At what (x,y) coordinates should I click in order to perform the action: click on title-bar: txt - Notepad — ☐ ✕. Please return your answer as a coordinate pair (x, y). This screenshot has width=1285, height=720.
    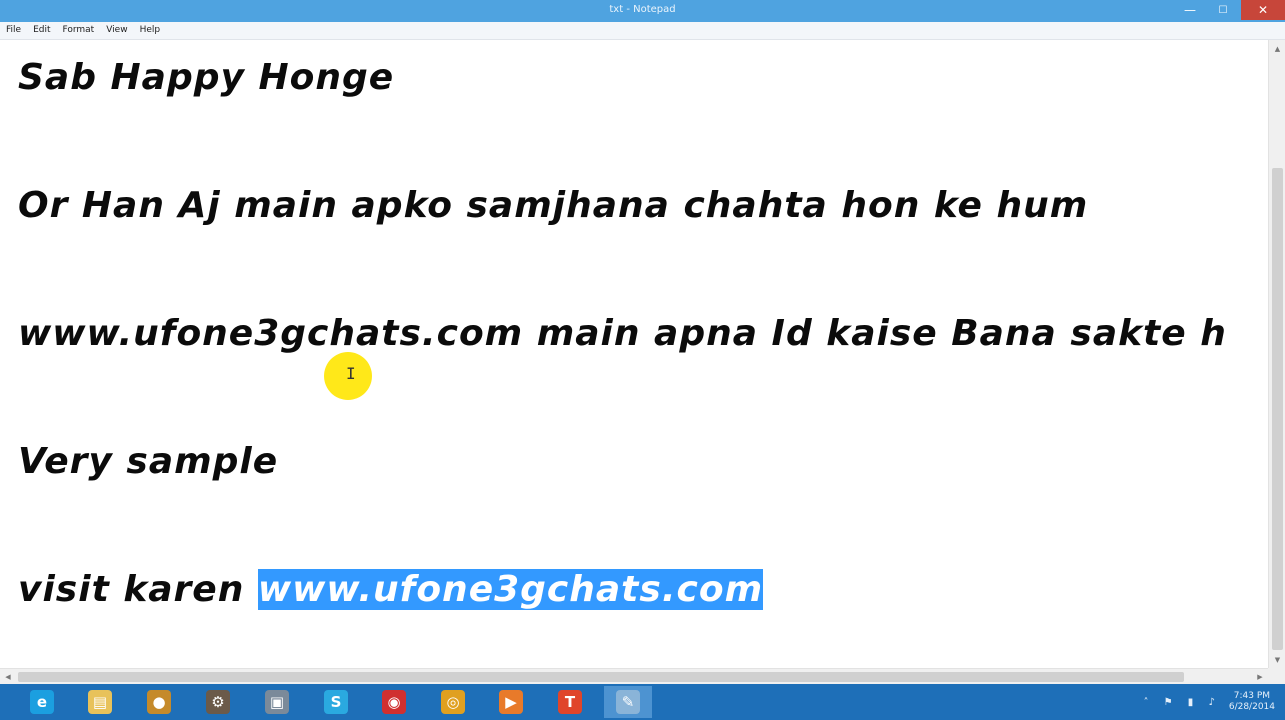
    Looking at the image, I should click on (642, 11).